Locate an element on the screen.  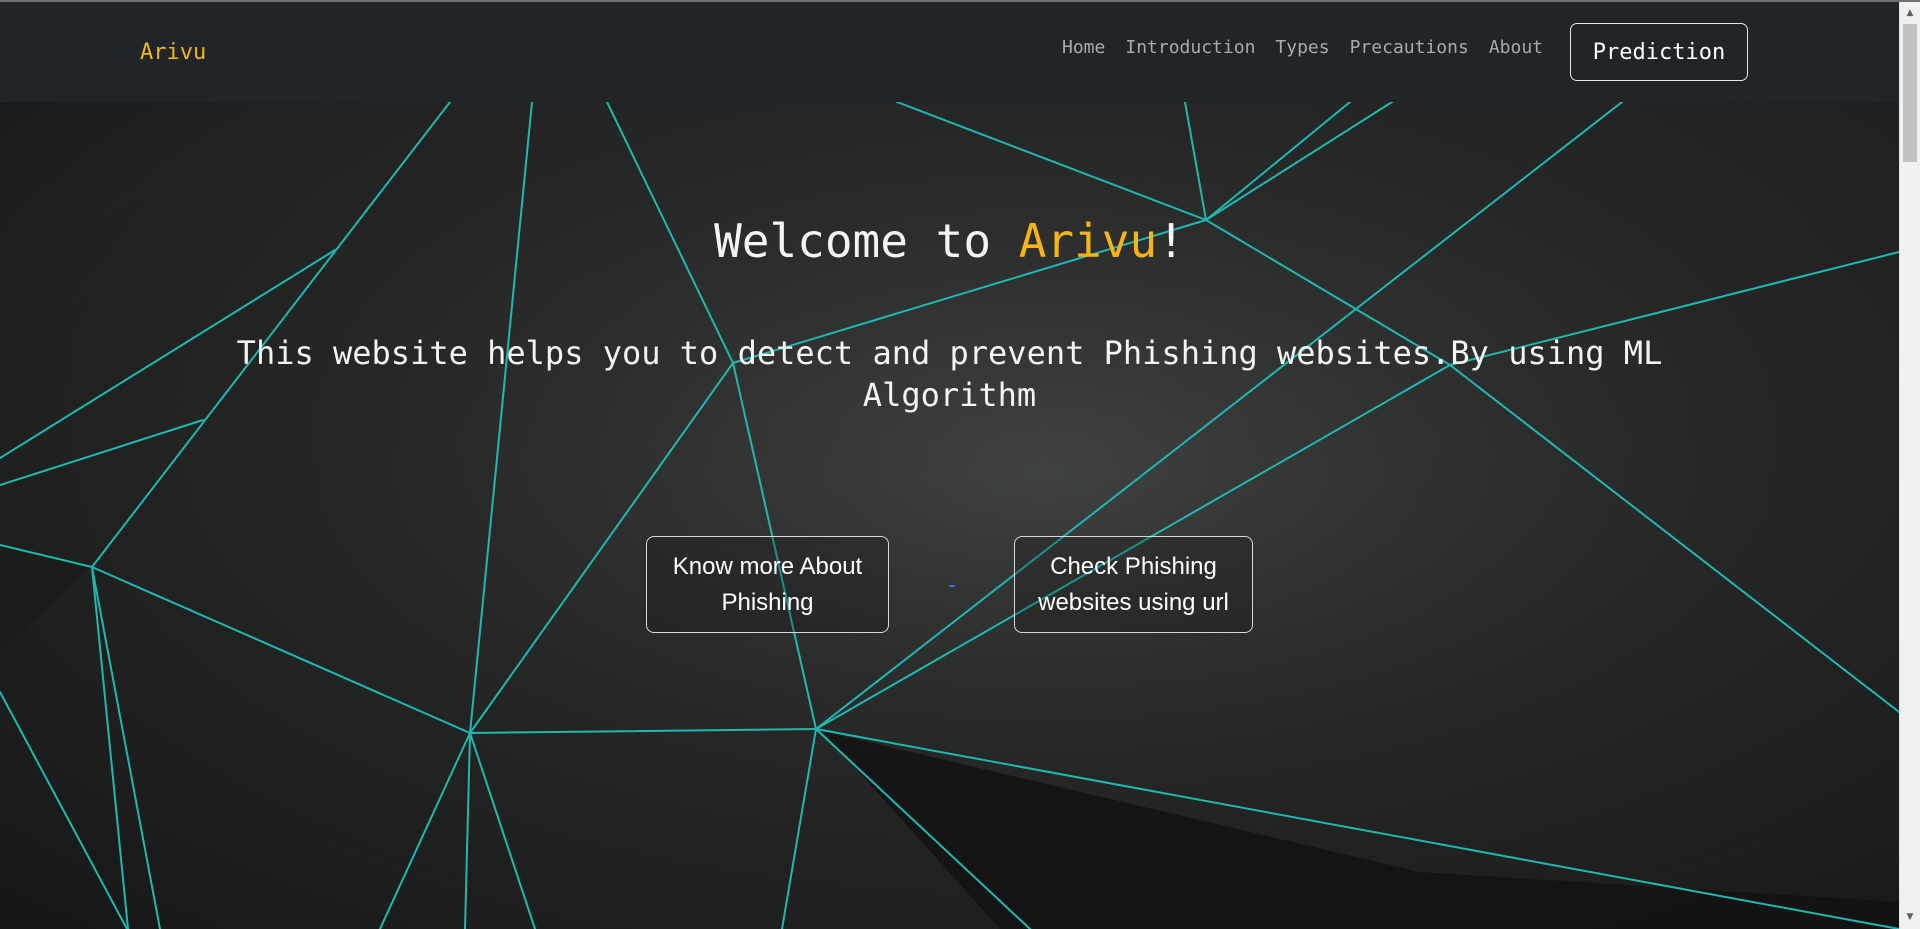
nav-link-about: About is located at coordinates (1516, 47).